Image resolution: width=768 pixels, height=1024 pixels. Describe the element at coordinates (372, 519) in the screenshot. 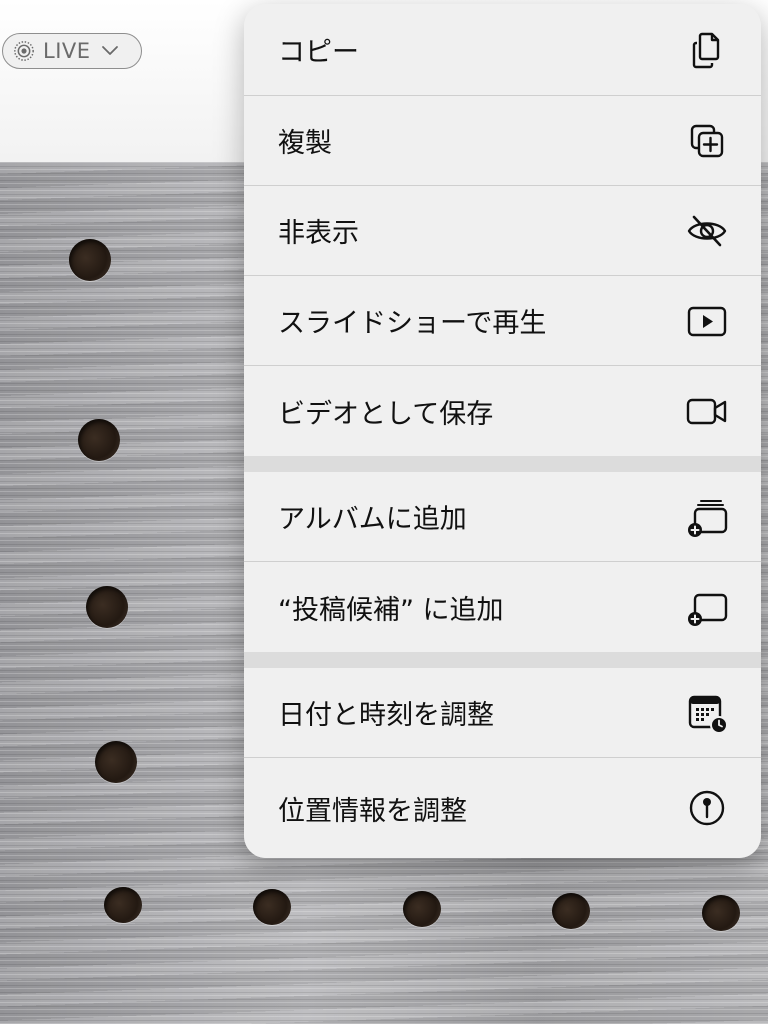

I see `menu-item-label: アルバムに追加` at that location.